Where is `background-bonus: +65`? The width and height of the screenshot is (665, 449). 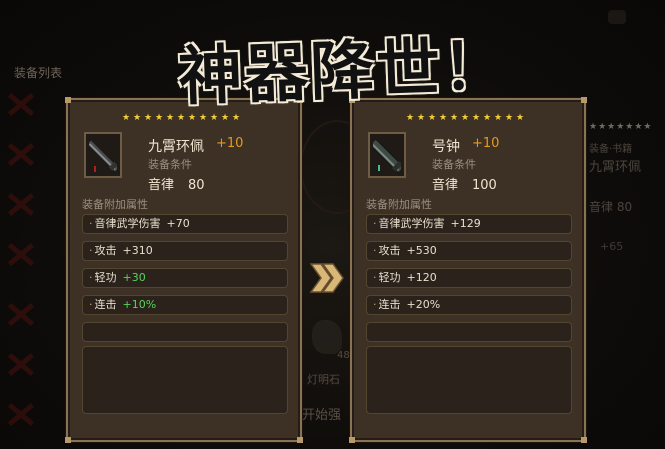 background-bonus: +65 is located at coordinates (612, 246).